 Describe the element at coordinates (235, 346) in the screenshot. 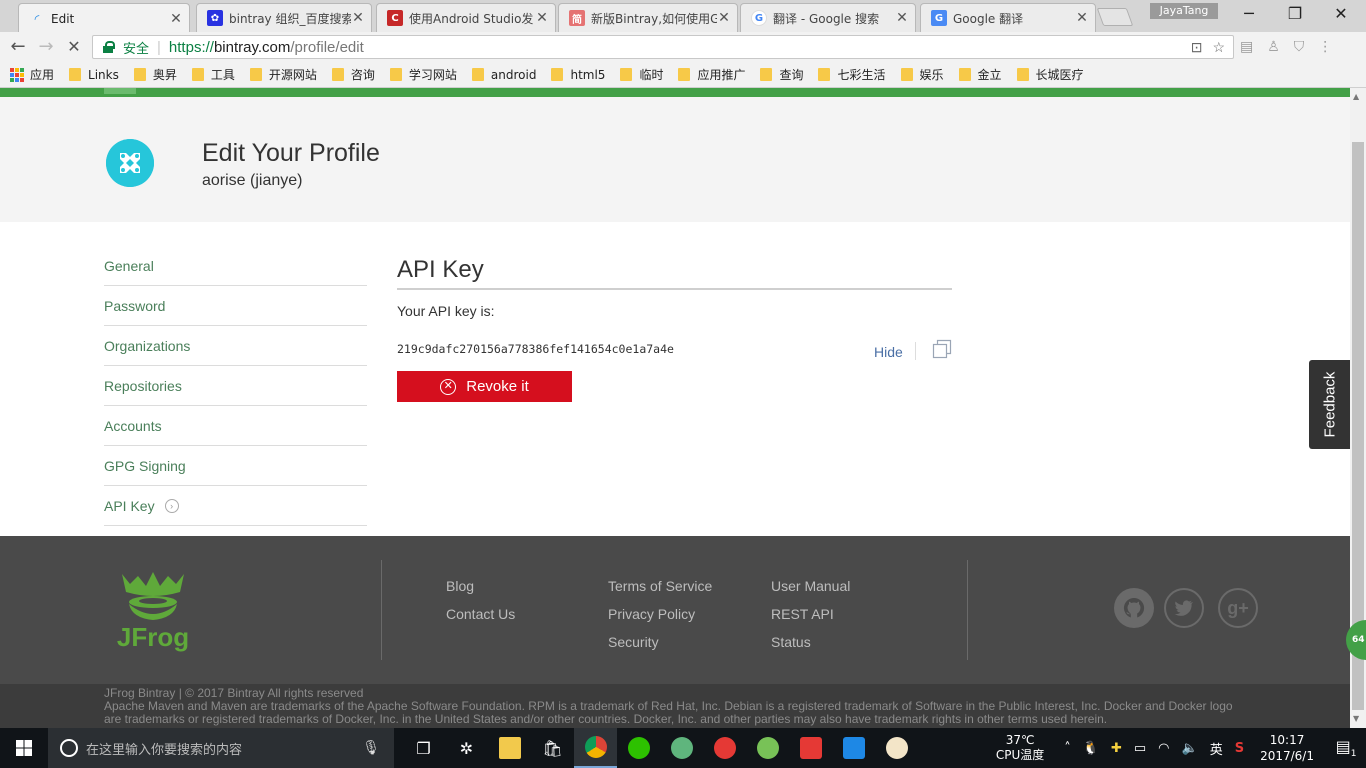

I see `sidenav-item-organizations: Organizations` at that location.